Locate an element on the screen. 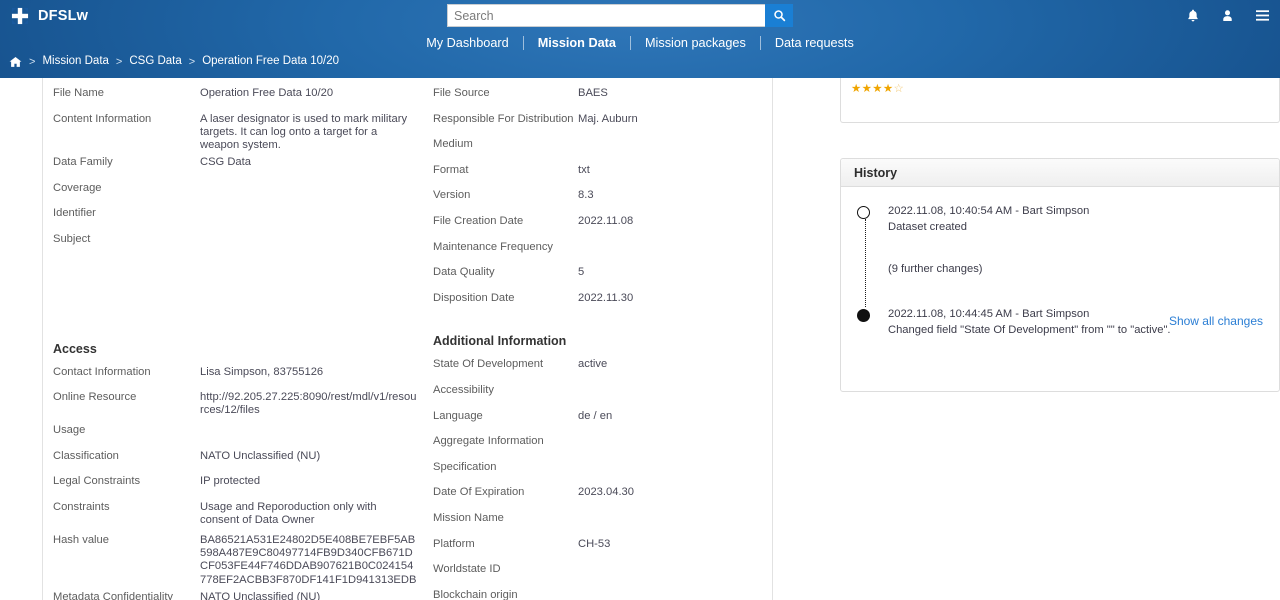 This screenshot has width=1280, height=600. field-label: State Of Development is located at coordinates (488, 364).